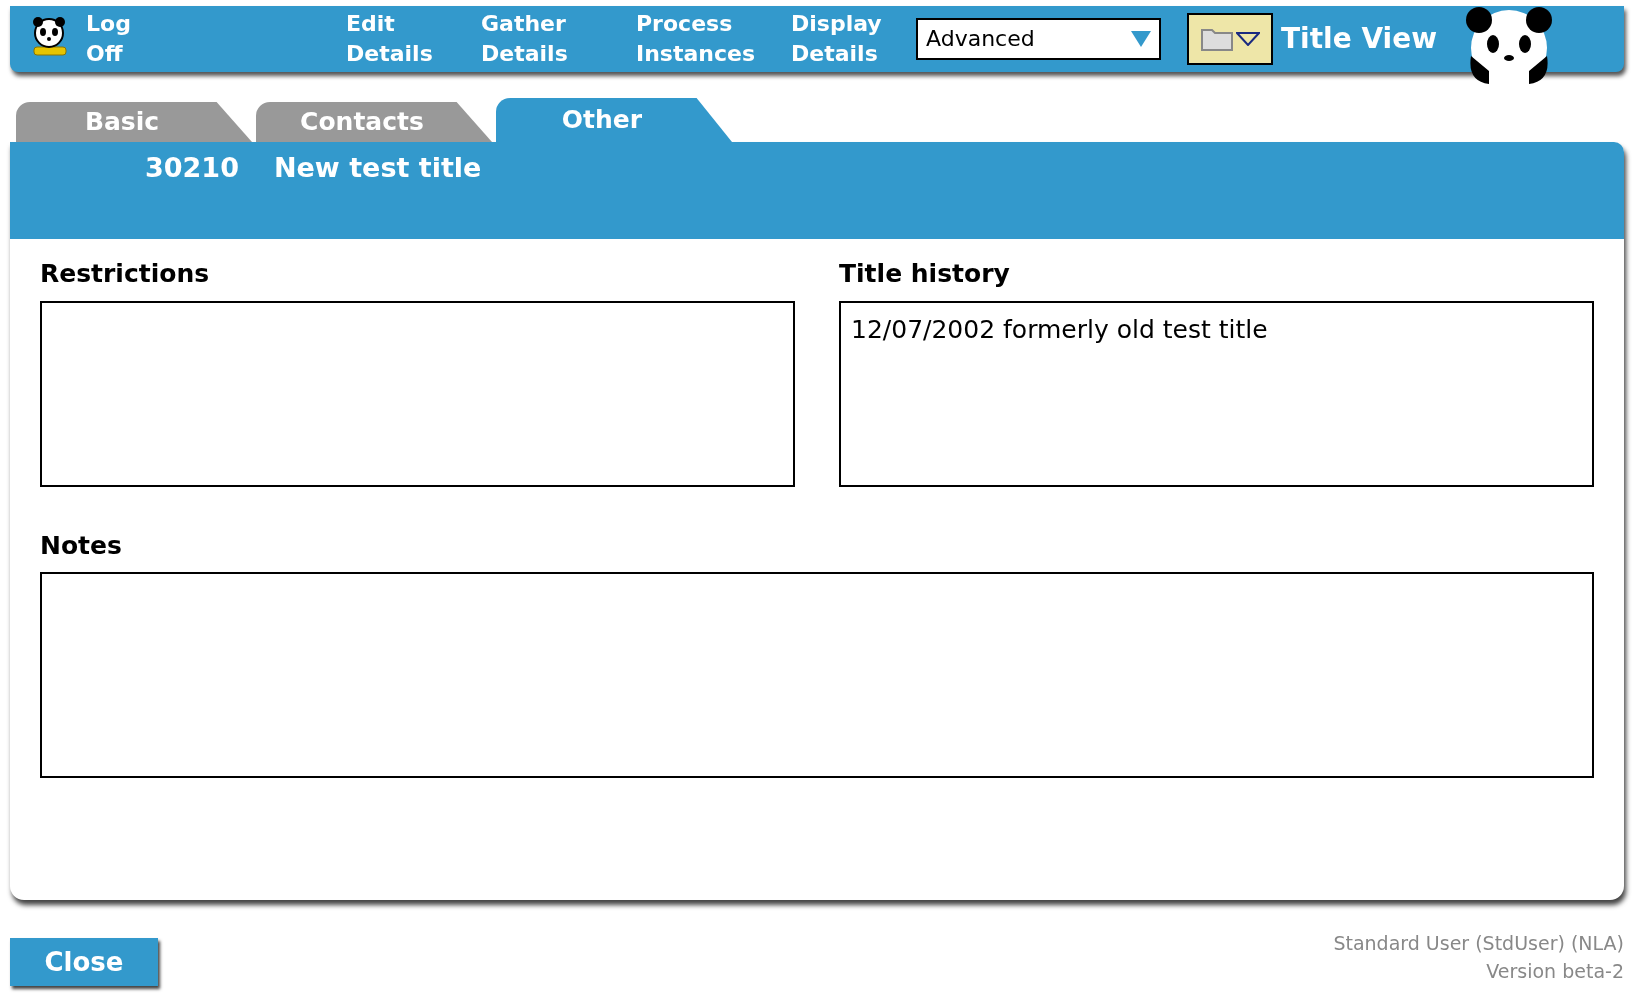 Image resolution: width=1634 pixels, height=1002 pixels. Describe the element at coordinates (413, 39) in the screenshot. I see `nav-link: Edit Details` at that location.